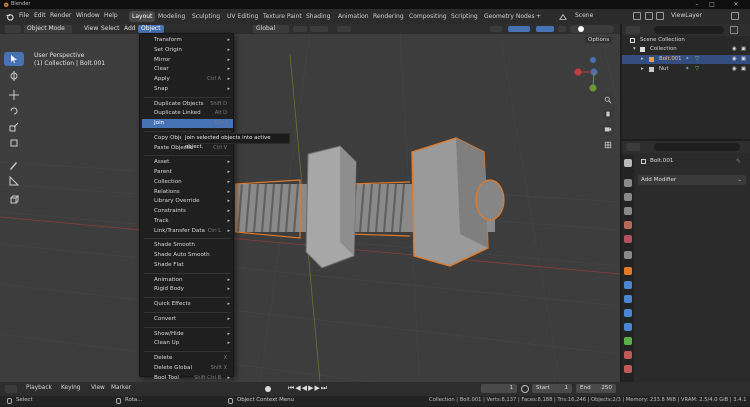 This screenshot has width=750, height=407. What do you see at coordinates (738, 161) in the screenshot?
I see `pin-icon: ✎` at bounding box center [738, 161].